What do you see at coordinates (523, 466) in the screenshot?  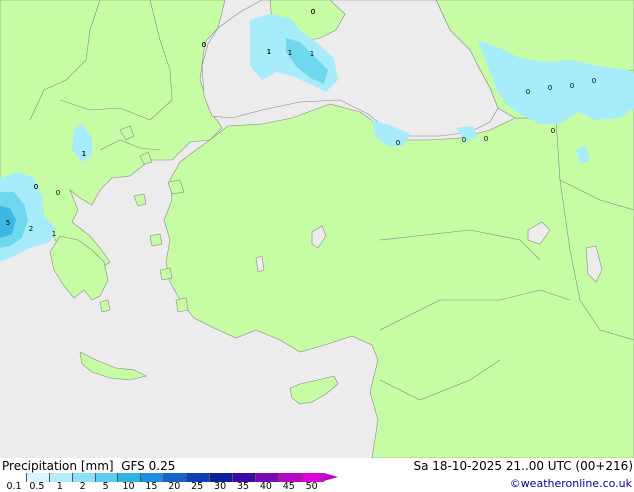 I see `forecast-datetime: Sa 18-10-2025 21..00 UTC (00+216)` at bounding box center [523, 466].